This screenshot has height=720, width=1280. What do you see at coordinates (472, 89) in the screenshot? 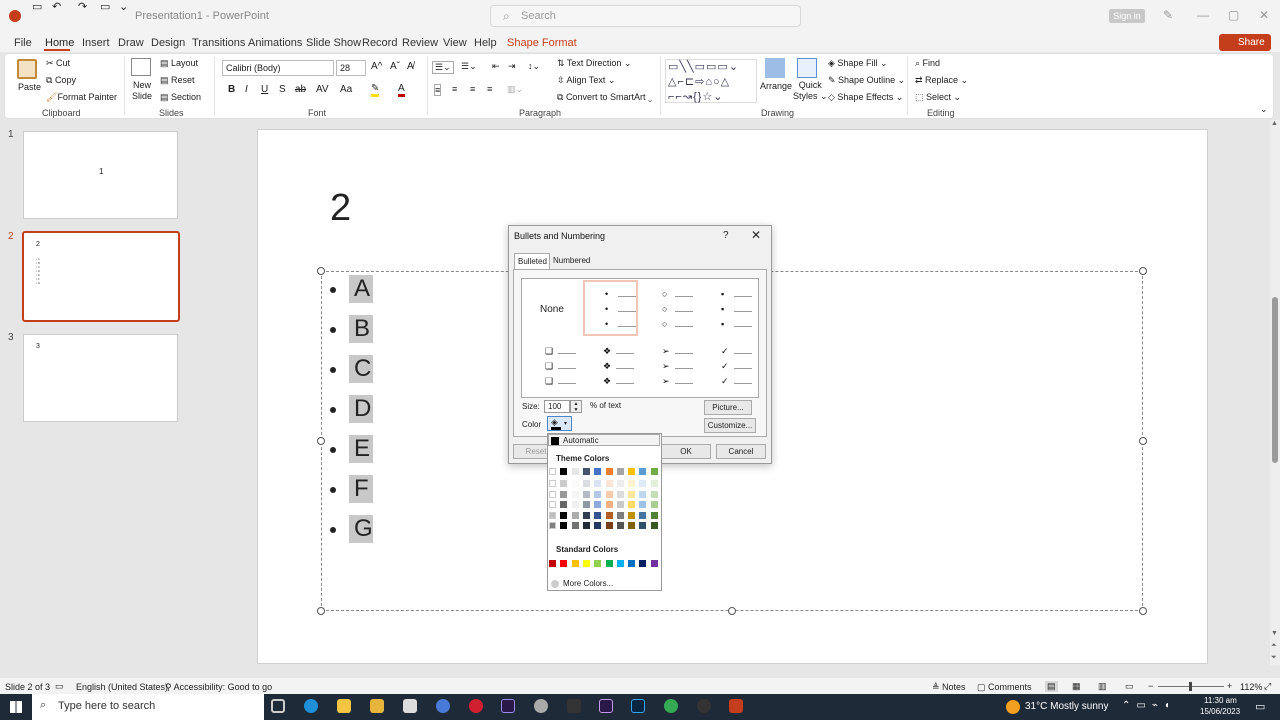
I see `align-right-icon: ≡` at bounding box center [472, 89].